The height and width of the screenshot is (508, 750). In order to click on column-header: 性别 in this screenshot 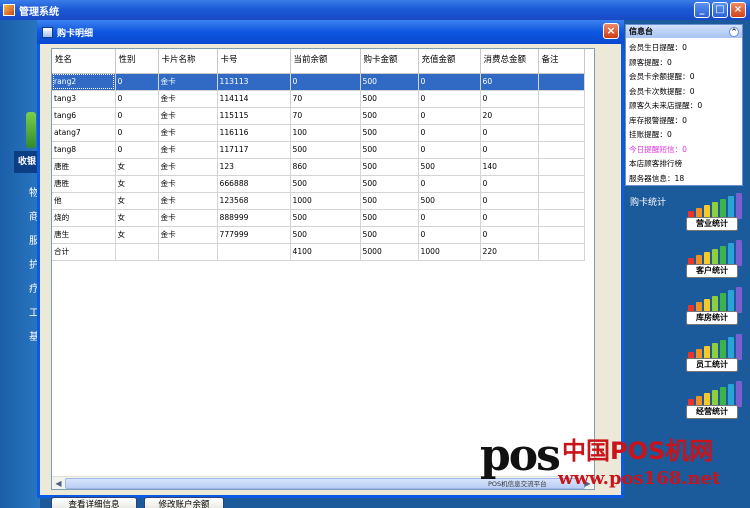, I will do `click(137, 61)`.